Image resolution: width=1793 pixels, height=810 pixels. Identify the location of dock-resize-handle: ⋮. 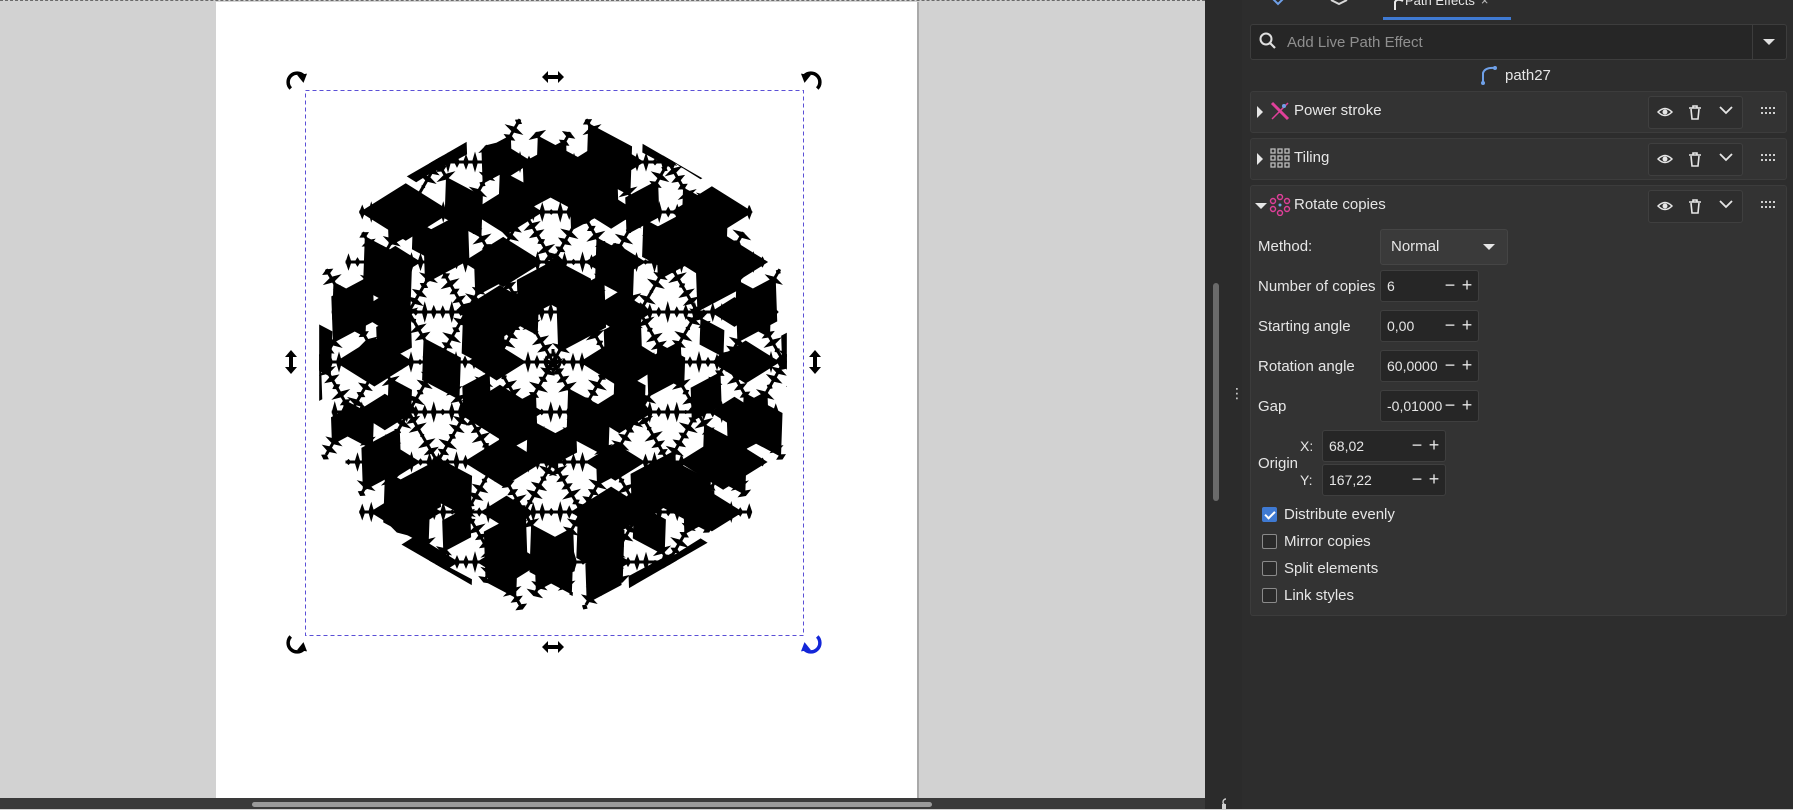
(1235, 404).